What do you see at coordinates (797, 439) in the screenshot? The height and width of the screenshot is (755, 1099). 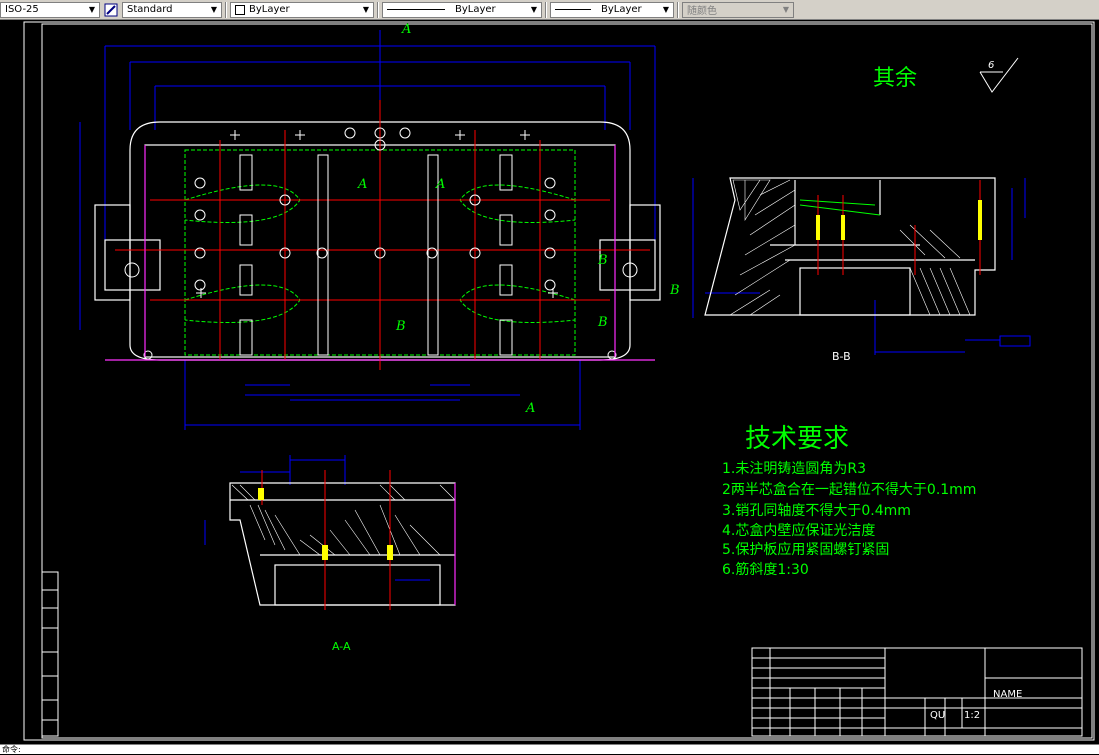 I see `tech-title: 技术要求` at bounding box center [797, 439].